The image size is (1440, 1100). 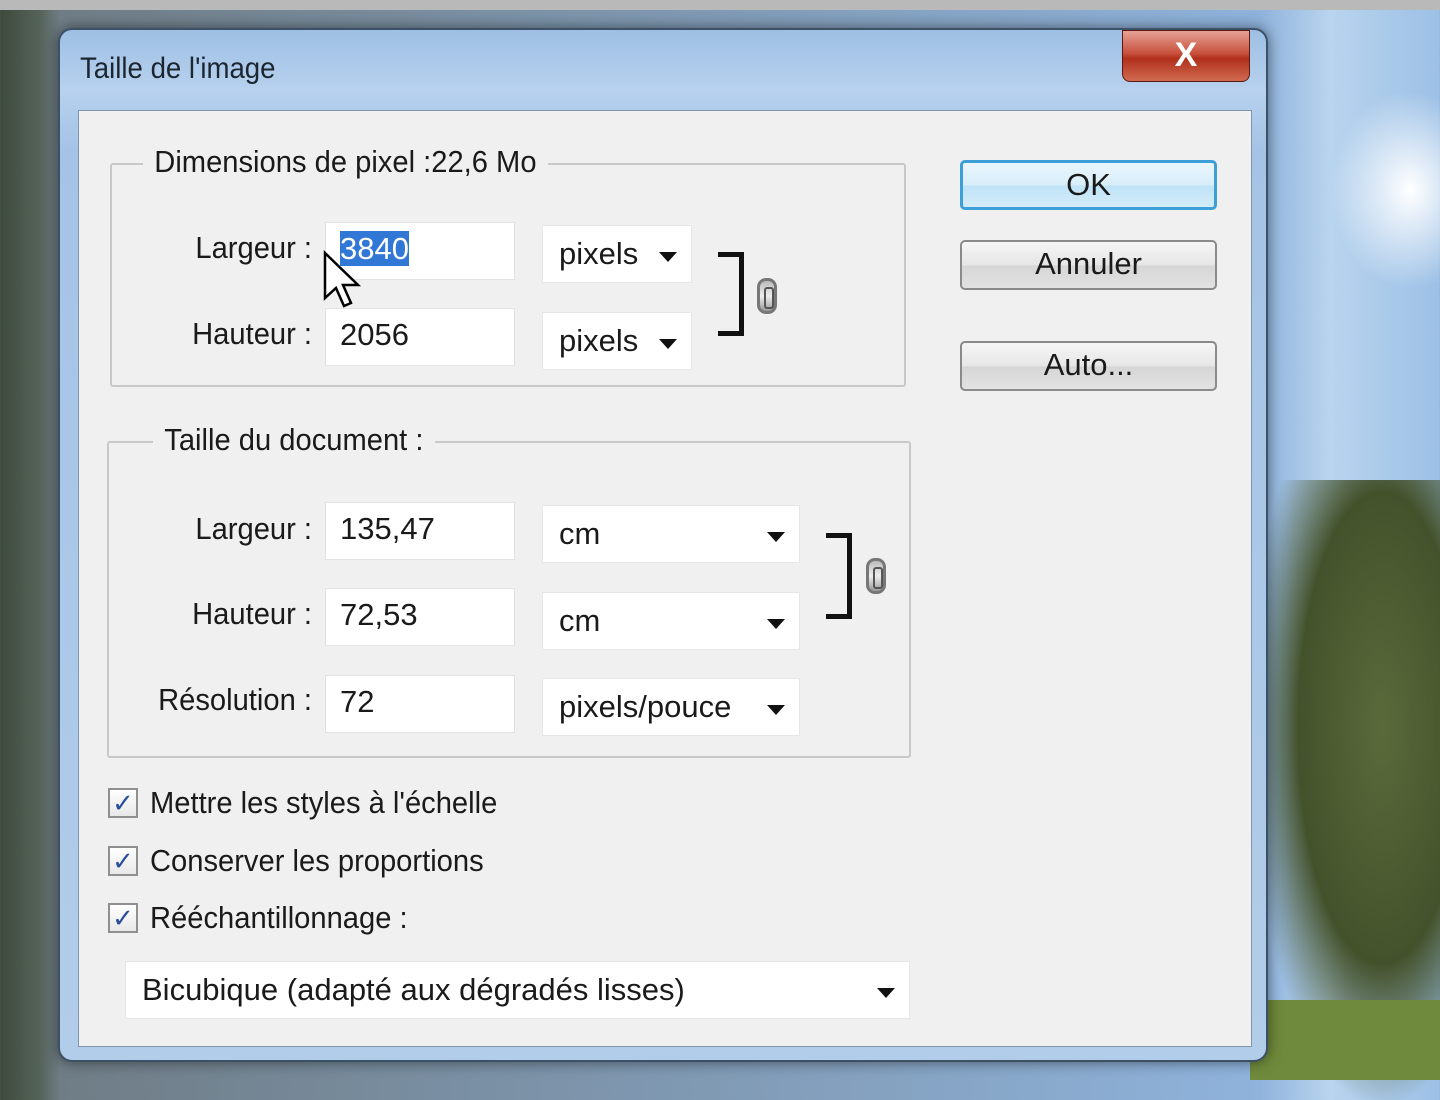 I want to click on background-grass, so click(x=1345, y=1040).